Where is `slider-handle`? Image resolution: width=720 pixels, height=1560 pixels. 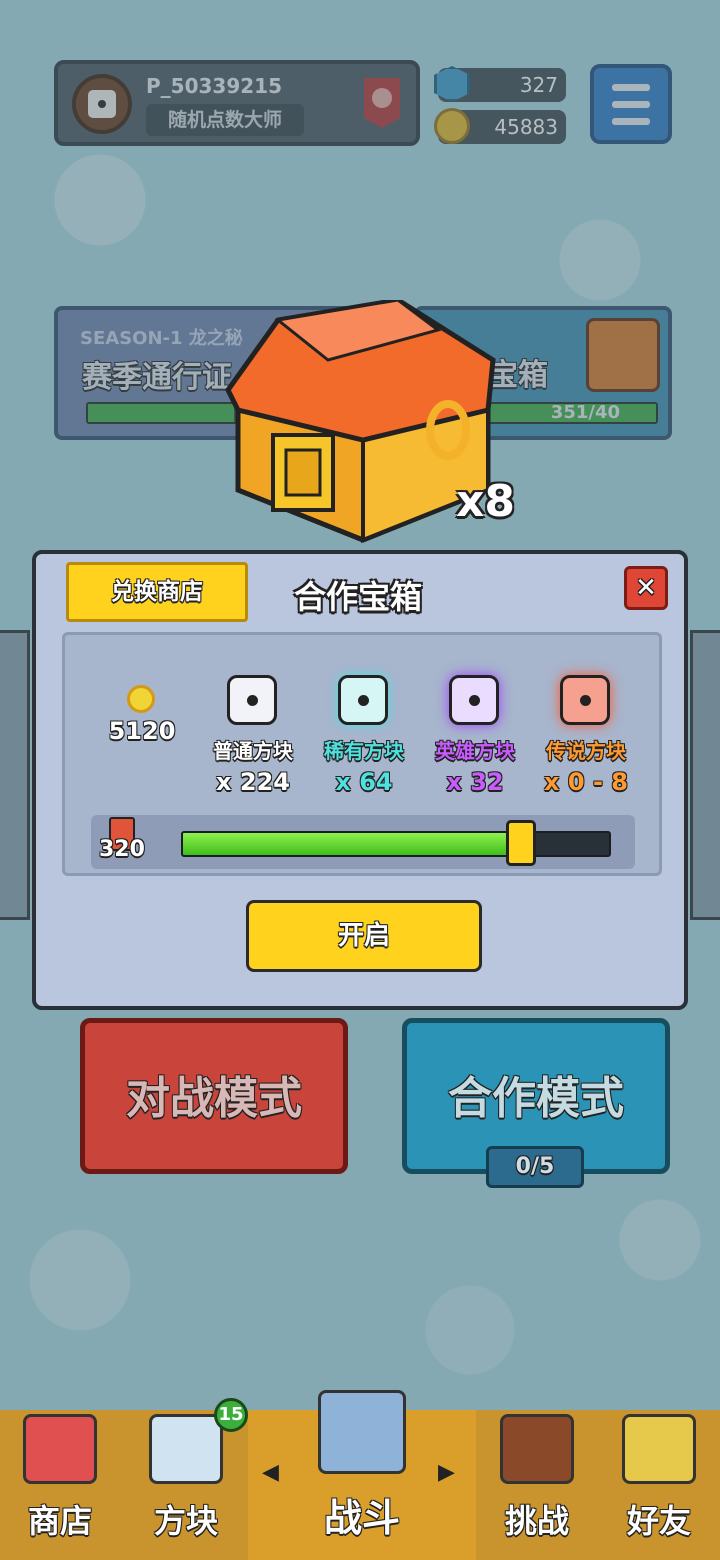
slider-handle is located at coordinates (520, 843).